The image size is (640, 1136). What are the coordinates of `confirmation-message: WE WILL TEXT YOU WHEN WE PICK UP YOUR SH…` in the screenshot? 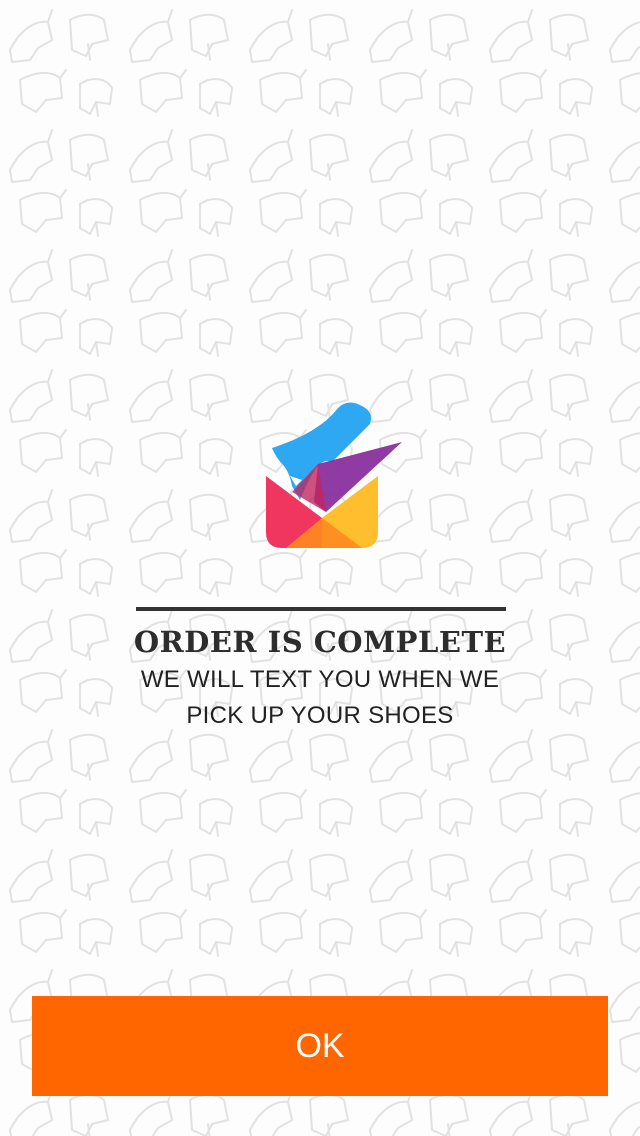 It's located at (320, 697).